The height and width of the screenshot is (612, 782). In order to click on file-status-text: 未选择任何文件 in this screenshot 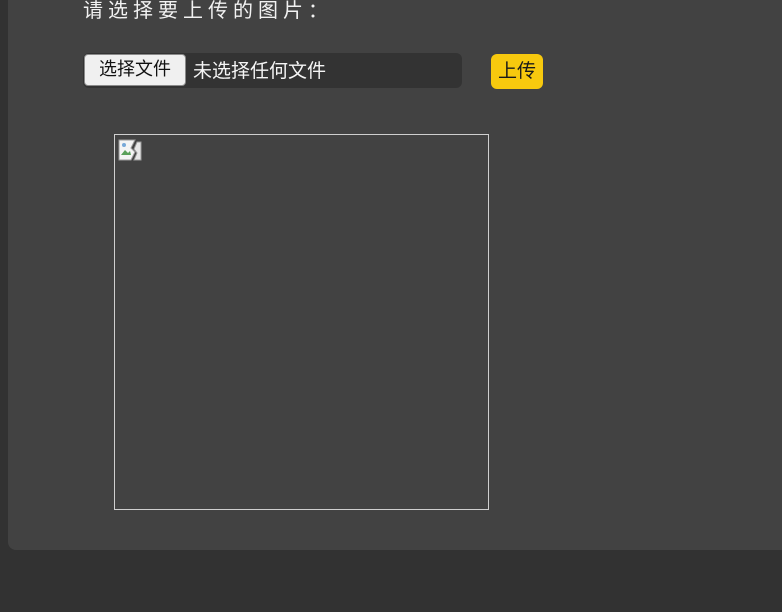, I will do `click(260, 71)`.